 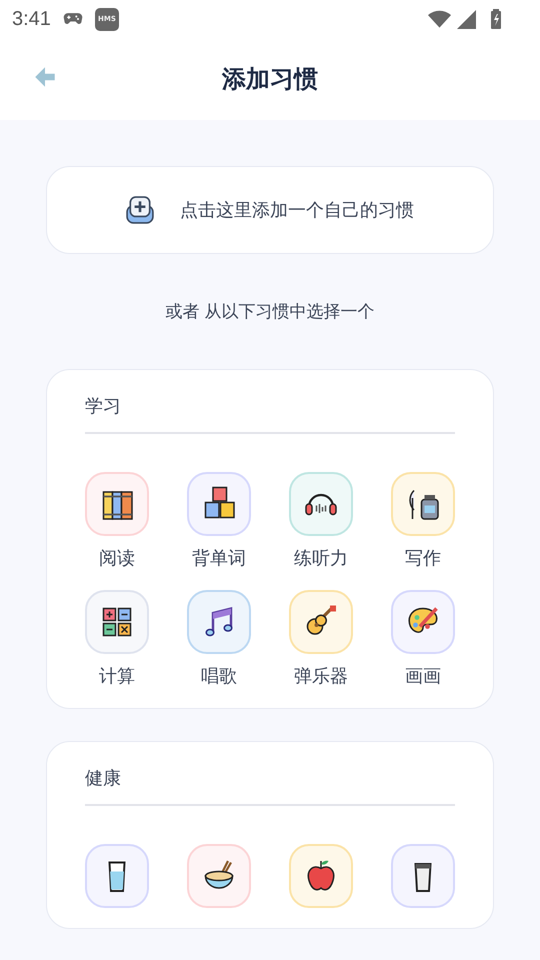 I want to click on habit-label: 阅读, so click(x=117, y=558).